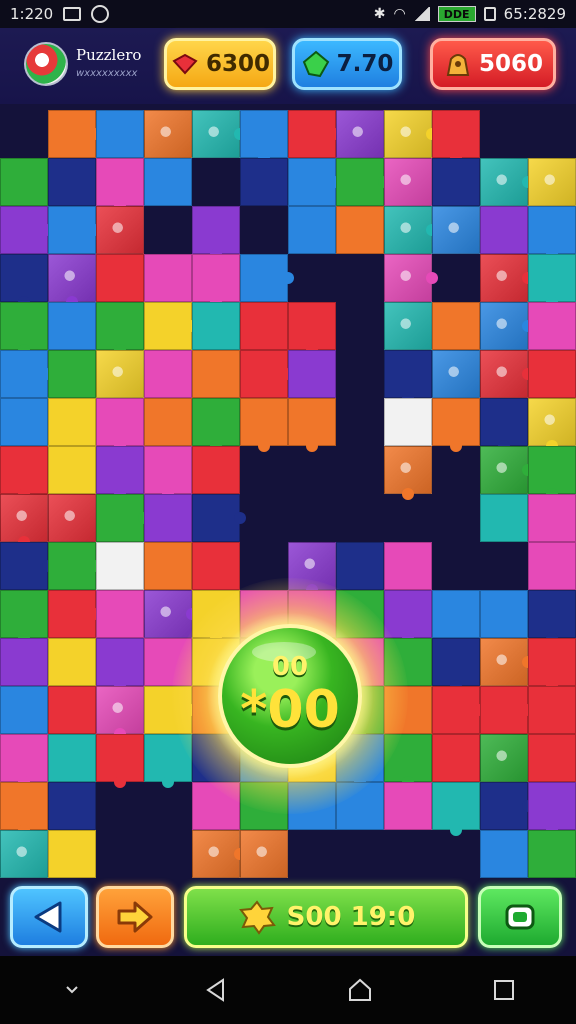  I want to click on back-button, so click(49, 917).